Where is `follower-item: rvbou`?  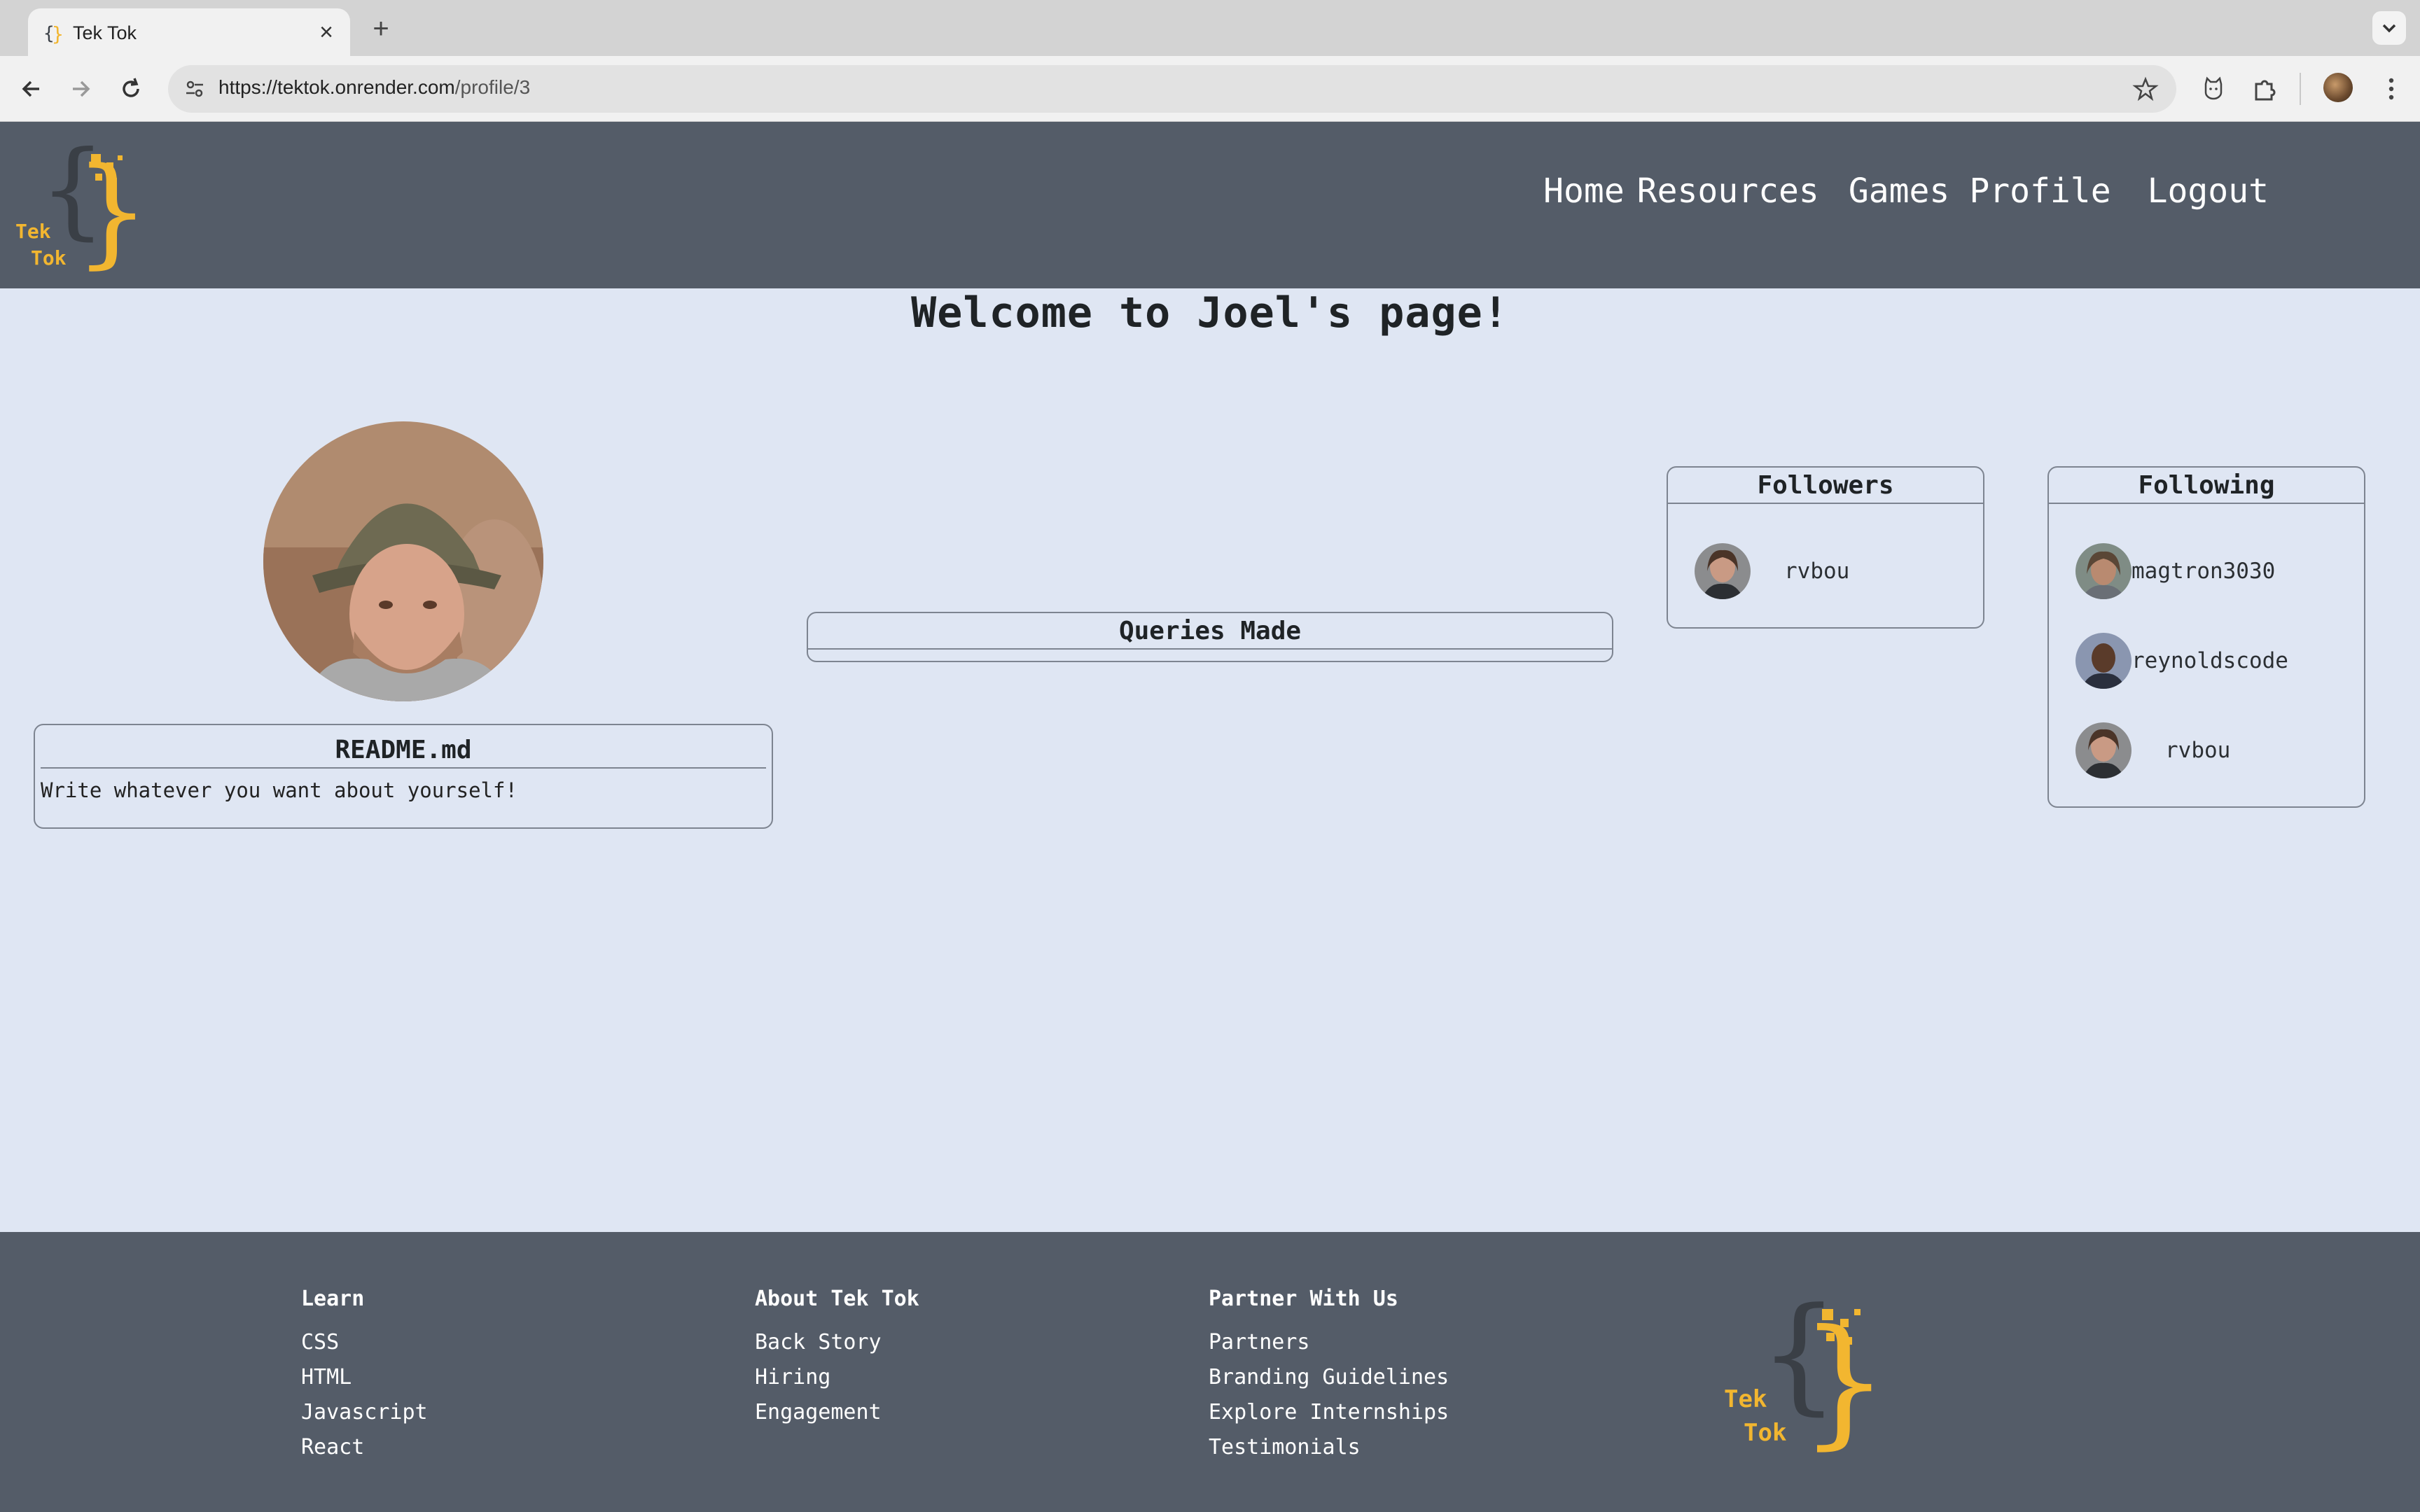
follower-item: rvbou is located at coordinates (1772, 571).